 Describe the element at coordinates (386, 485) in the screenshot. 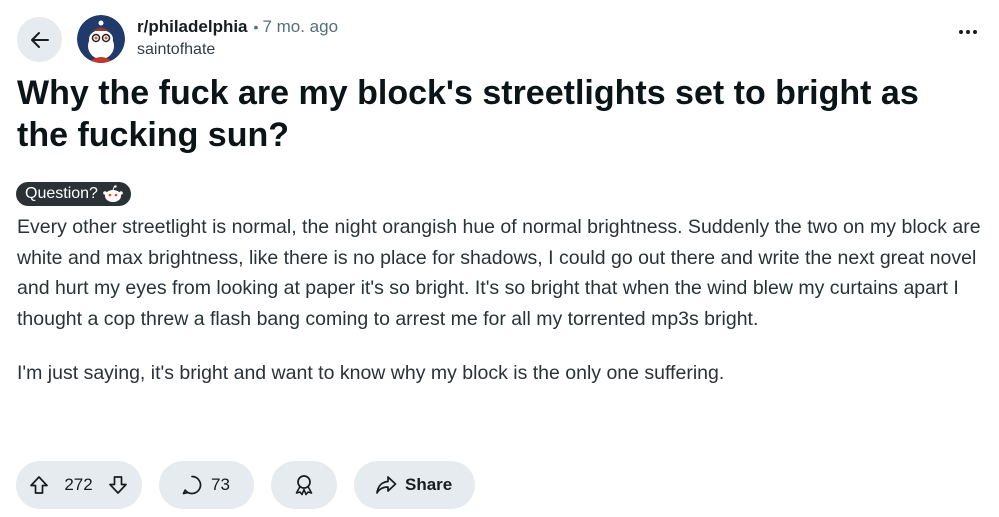

I see `share-arrow-icon` at that location.